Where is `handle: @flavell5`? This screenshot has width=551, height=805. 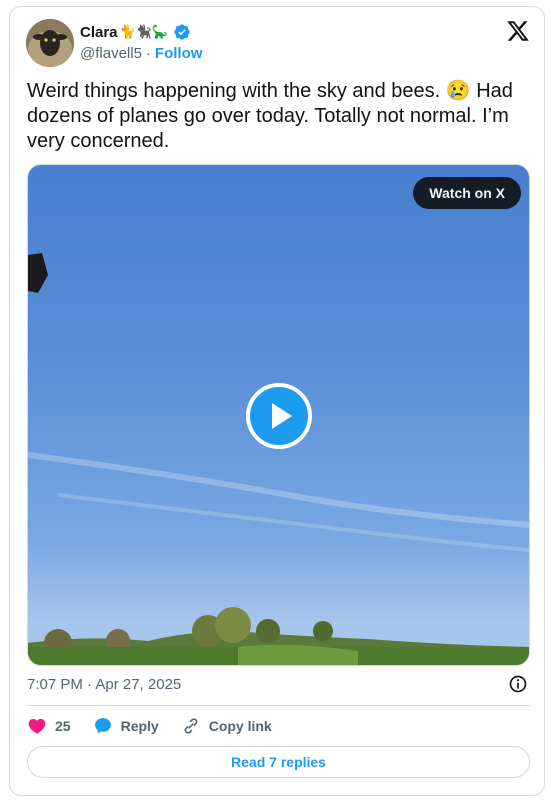 handle: @flavell5 is located at coordinates (111, 53).